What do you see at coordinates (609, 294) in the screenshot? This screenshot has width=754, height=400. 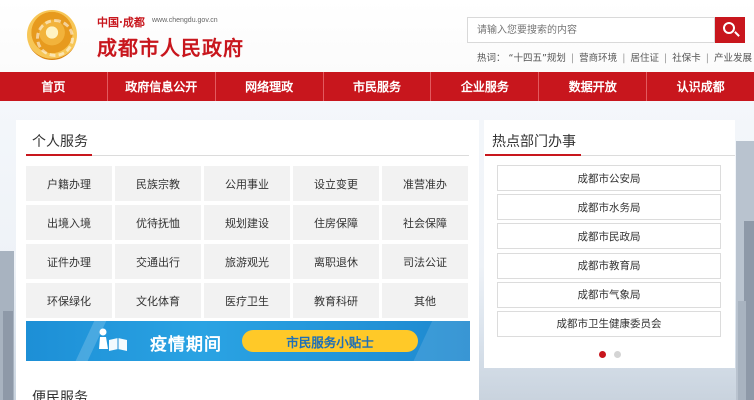 I see `department-link: 成都市气象局` at bounding box center [609, 294].